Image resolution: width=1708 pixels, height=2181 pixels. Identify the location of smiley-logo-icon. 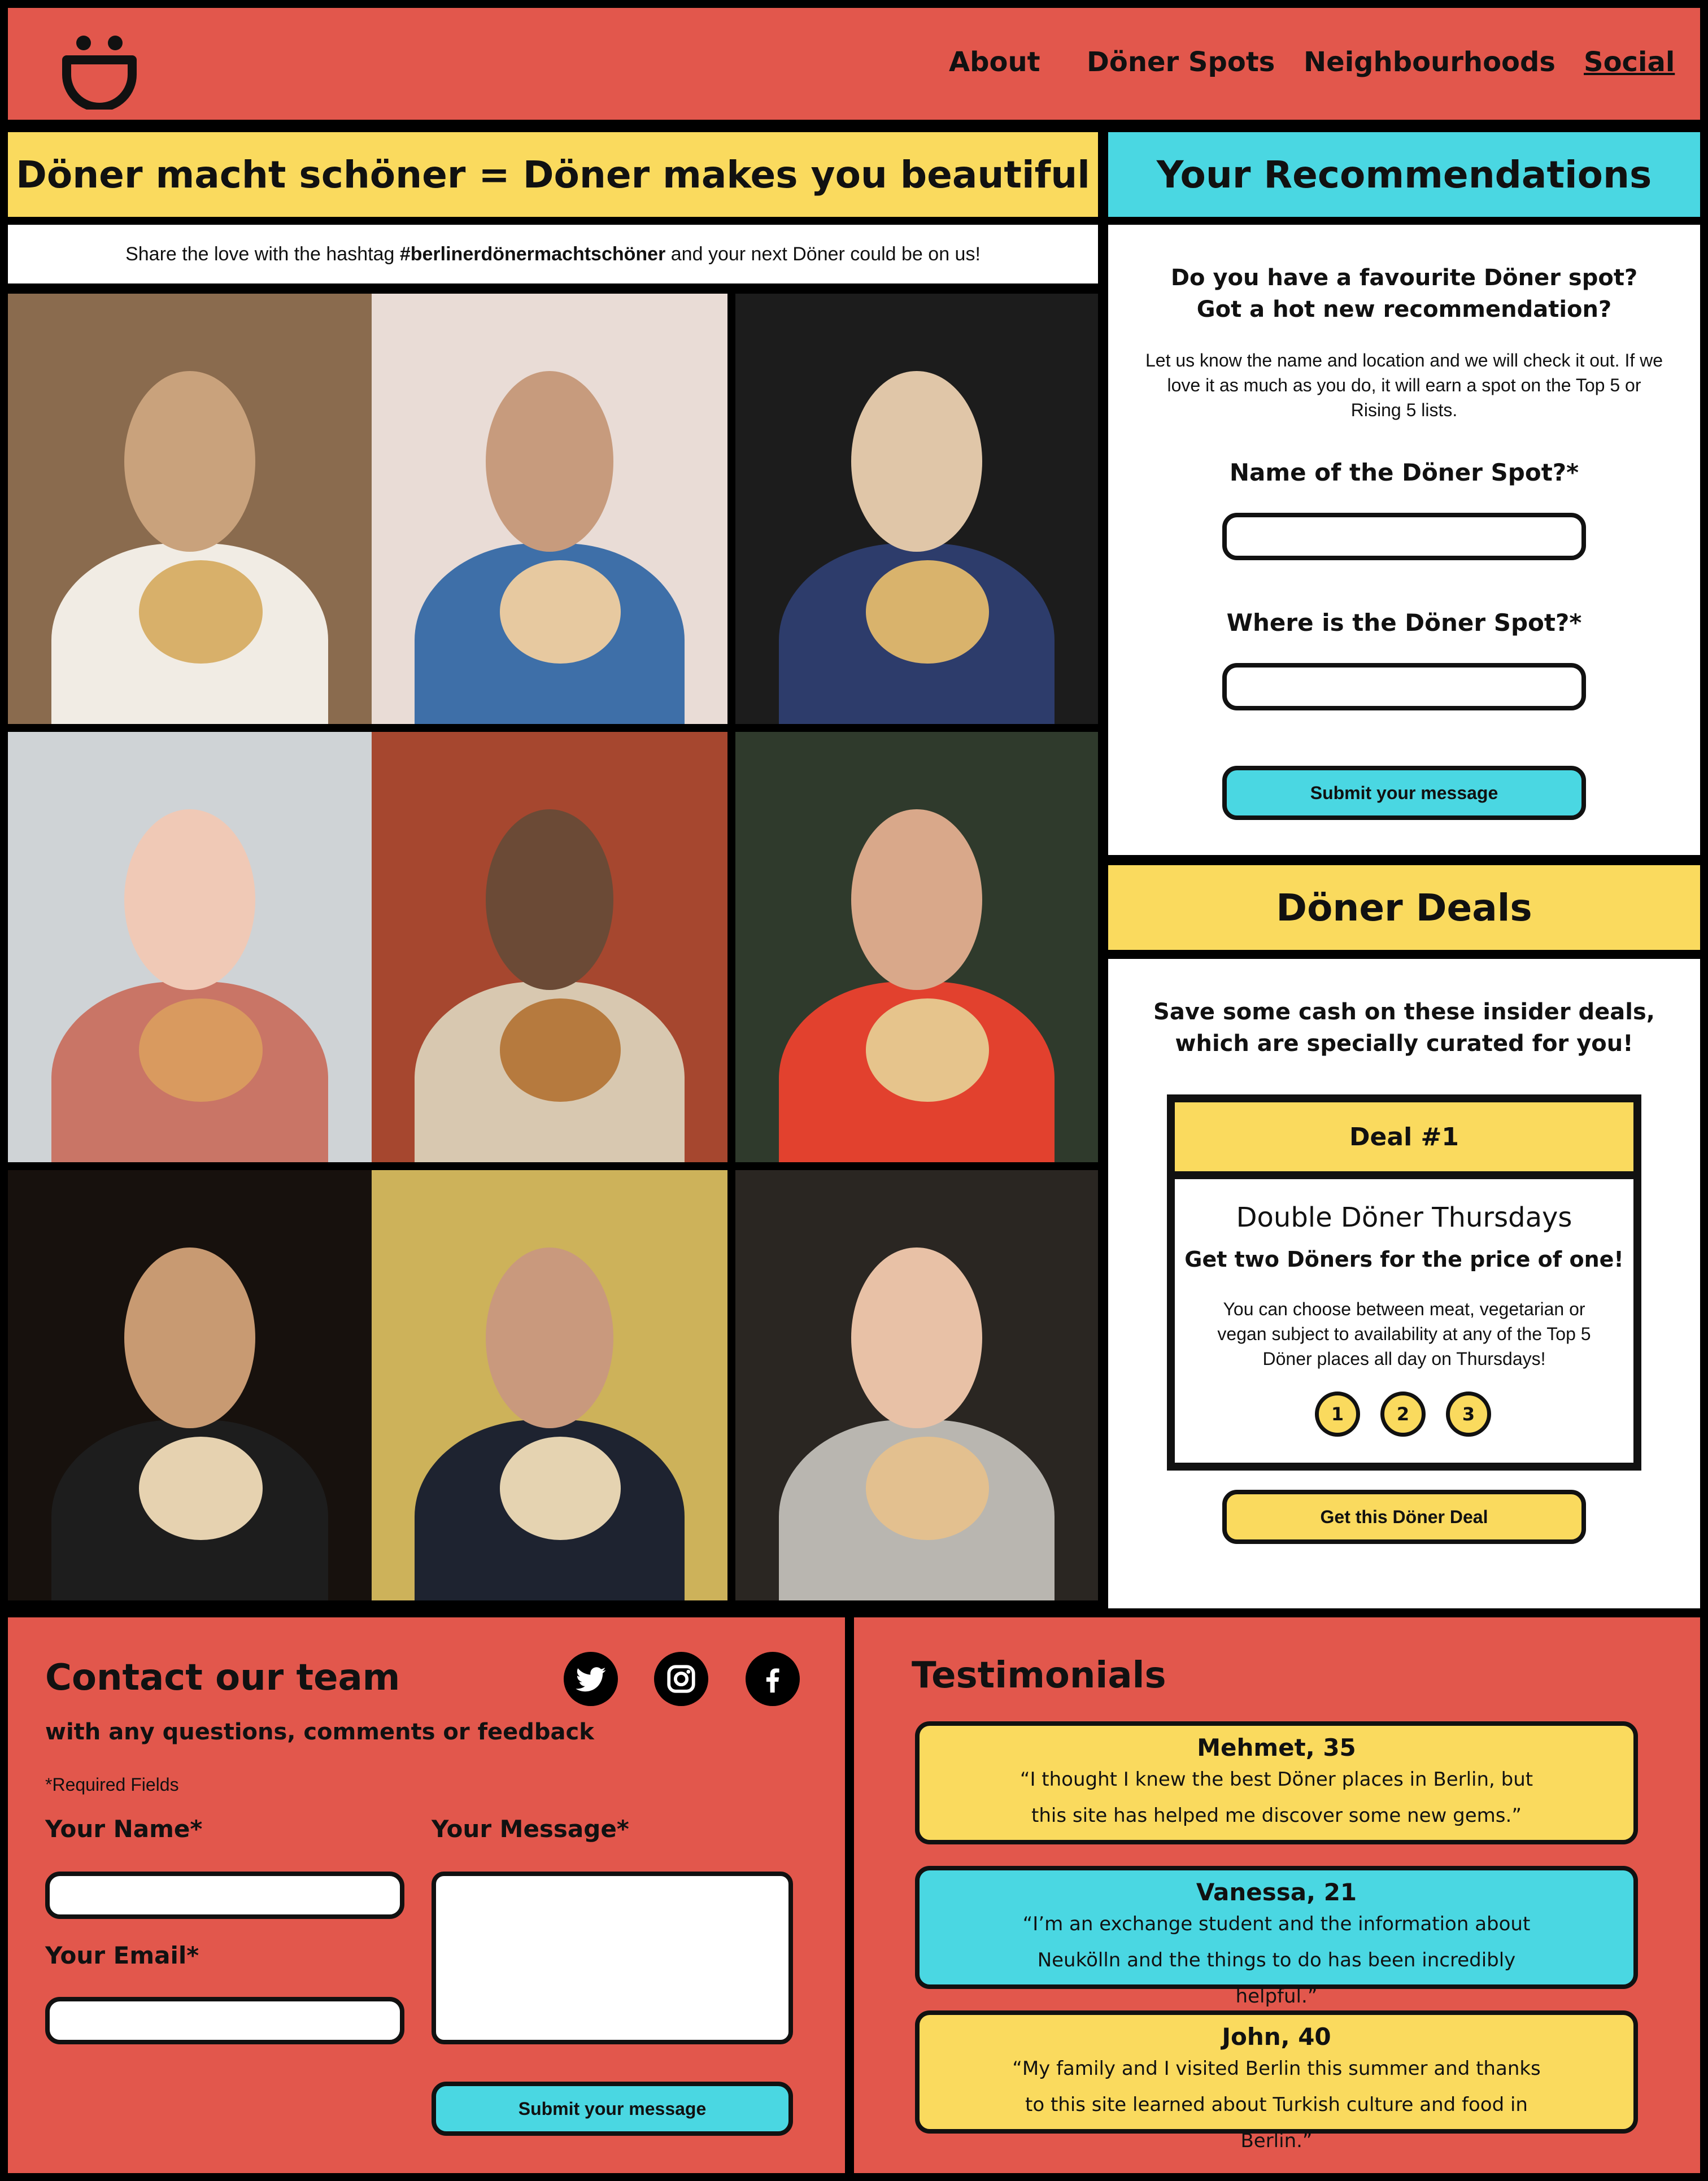
(99, 70).